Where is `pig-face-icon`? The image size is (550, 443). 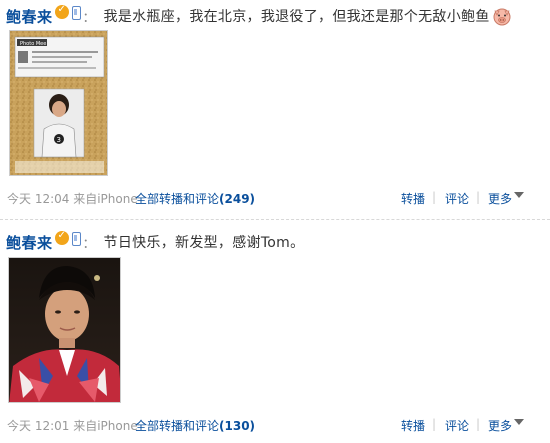
pig-face-icon is located at coordinates (502, 17).